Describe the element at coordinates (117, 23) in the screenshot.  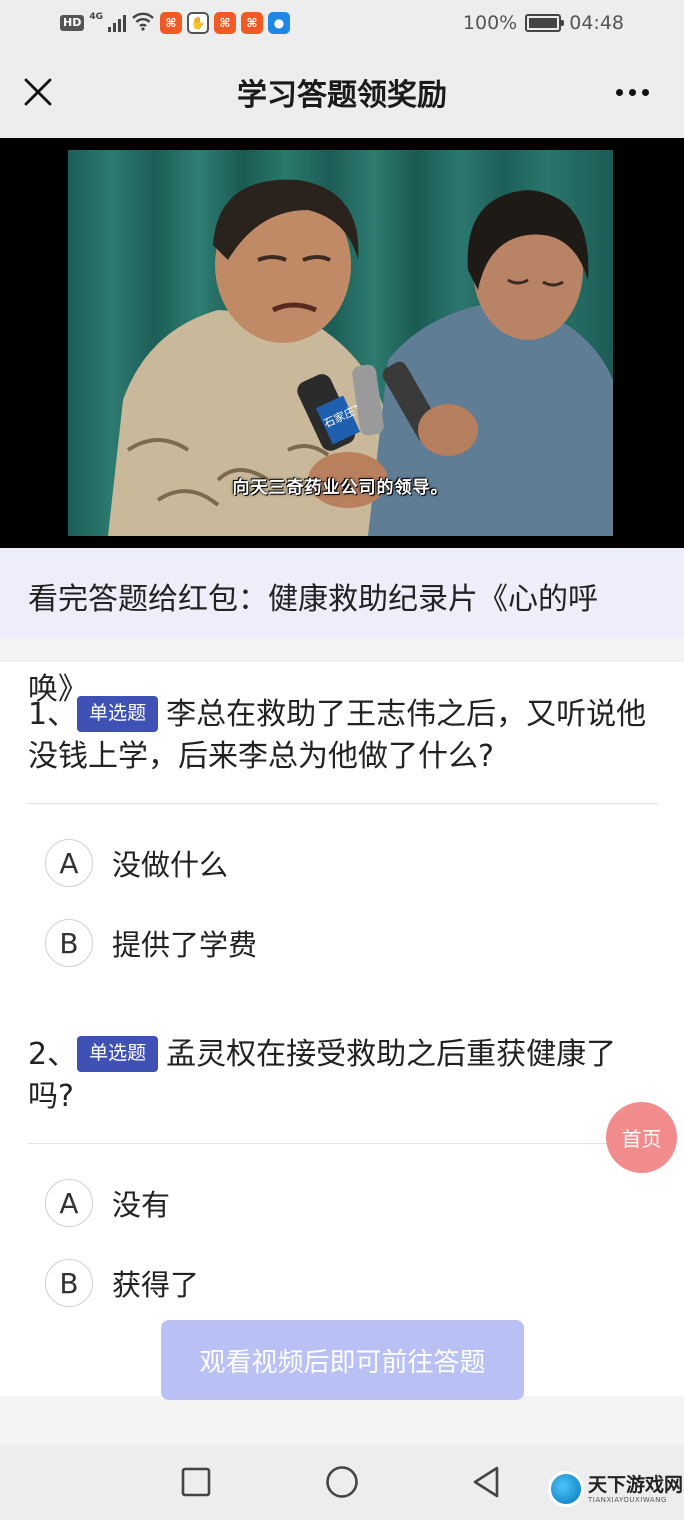
I see `signal-icon` at that location.